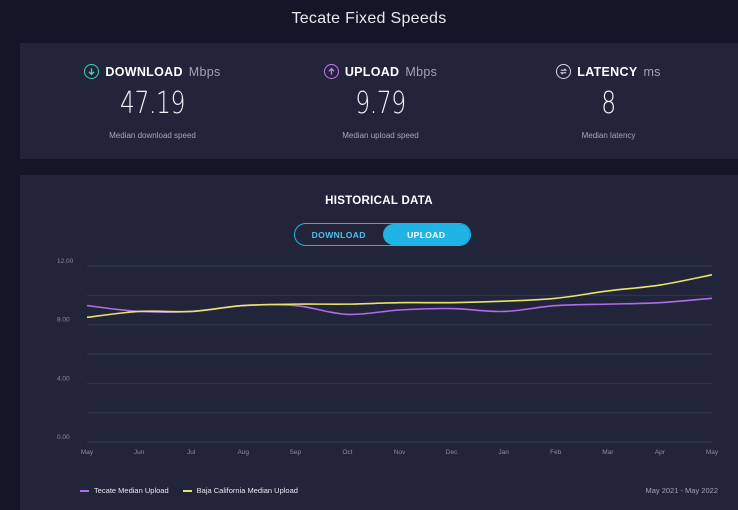 The width and height of the screenshot is (738, 510). I want to click on x-tick-label: Jan, so click(503, 452).